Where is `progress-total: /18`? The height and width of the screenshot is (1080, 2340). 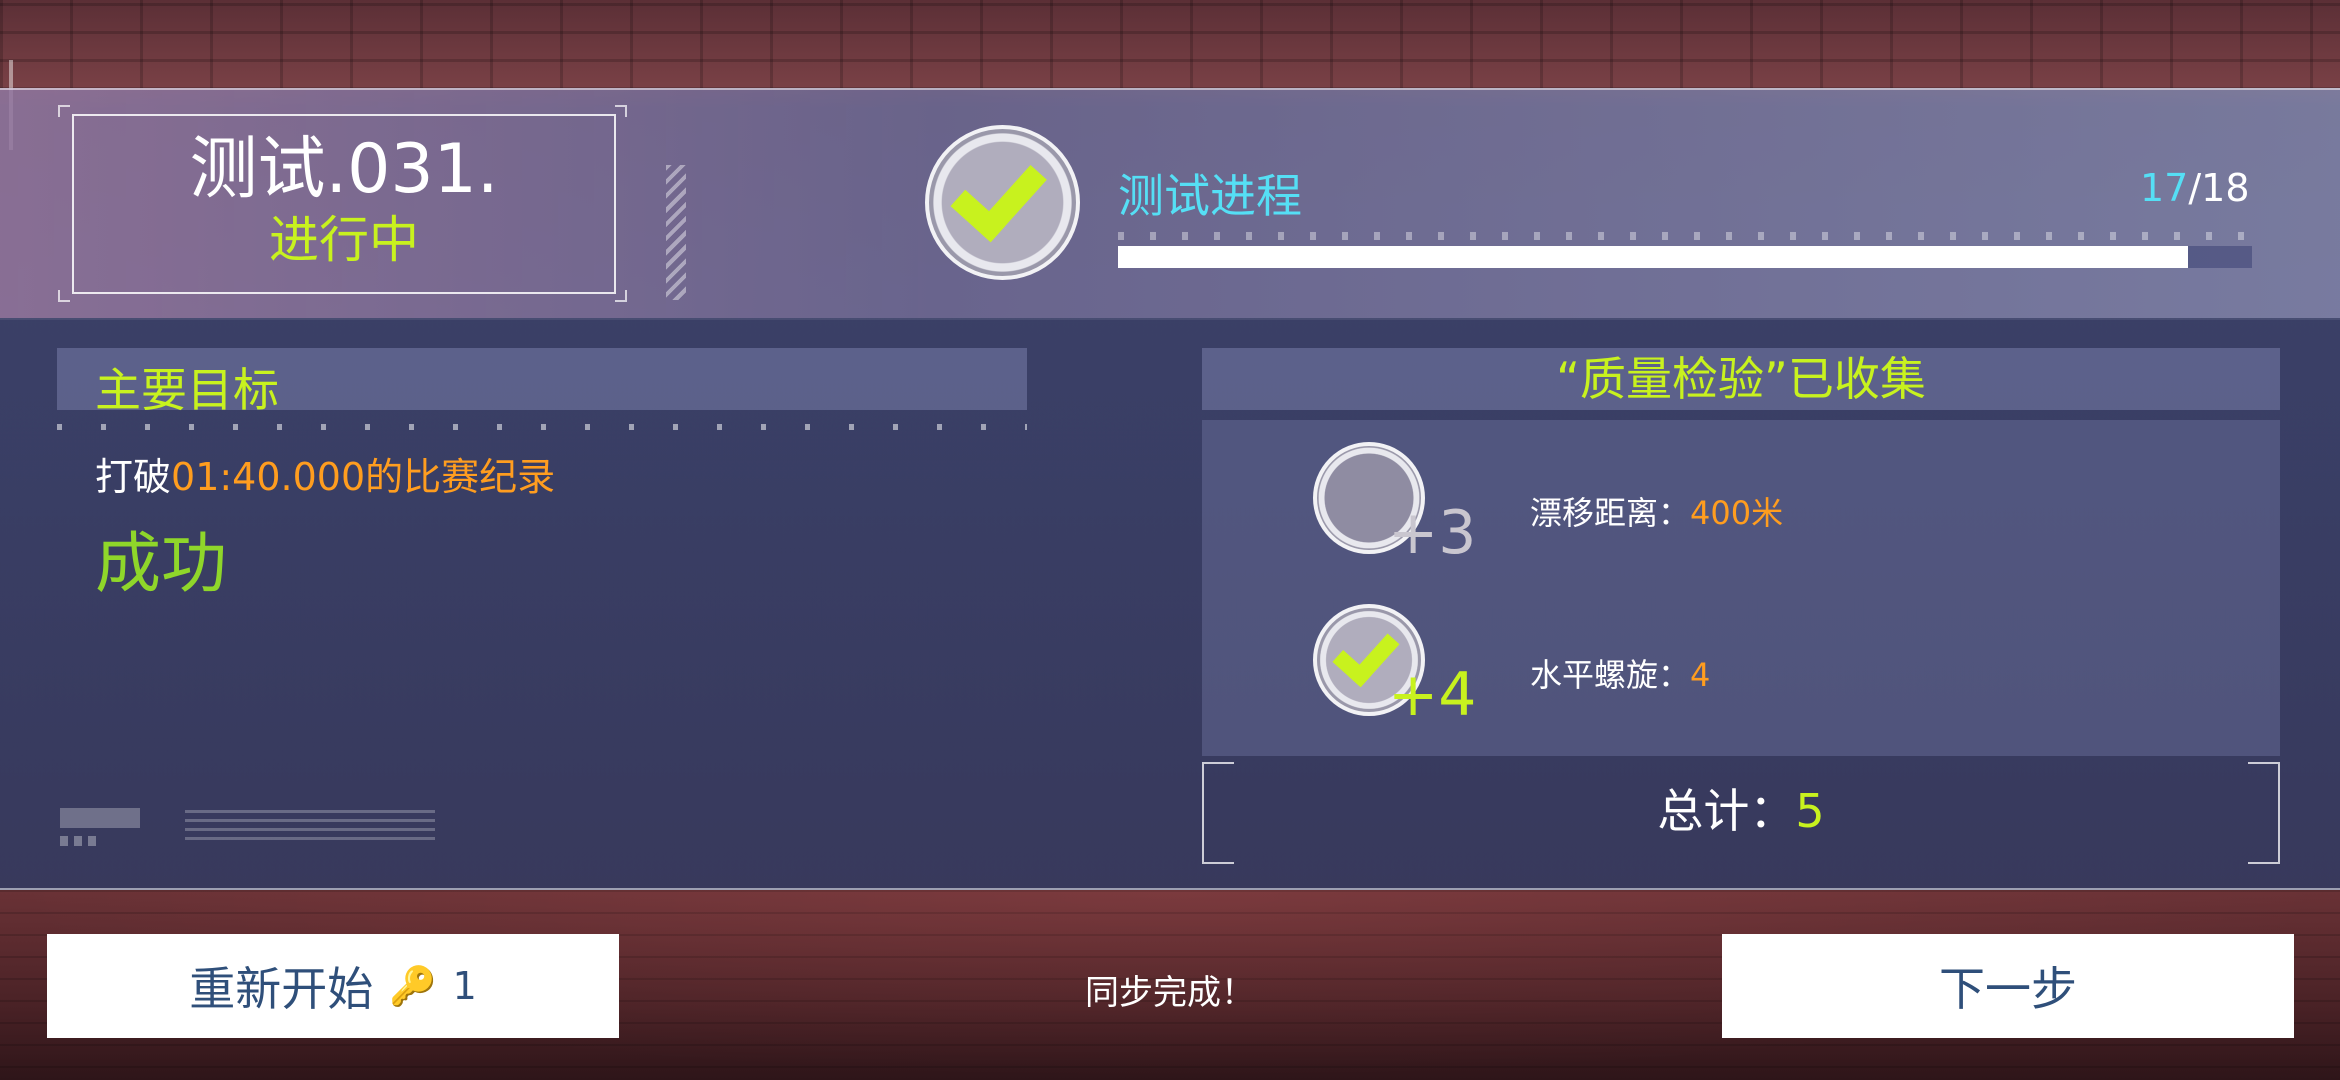
progress-total: /18 is located at coordinates (2219, 188).